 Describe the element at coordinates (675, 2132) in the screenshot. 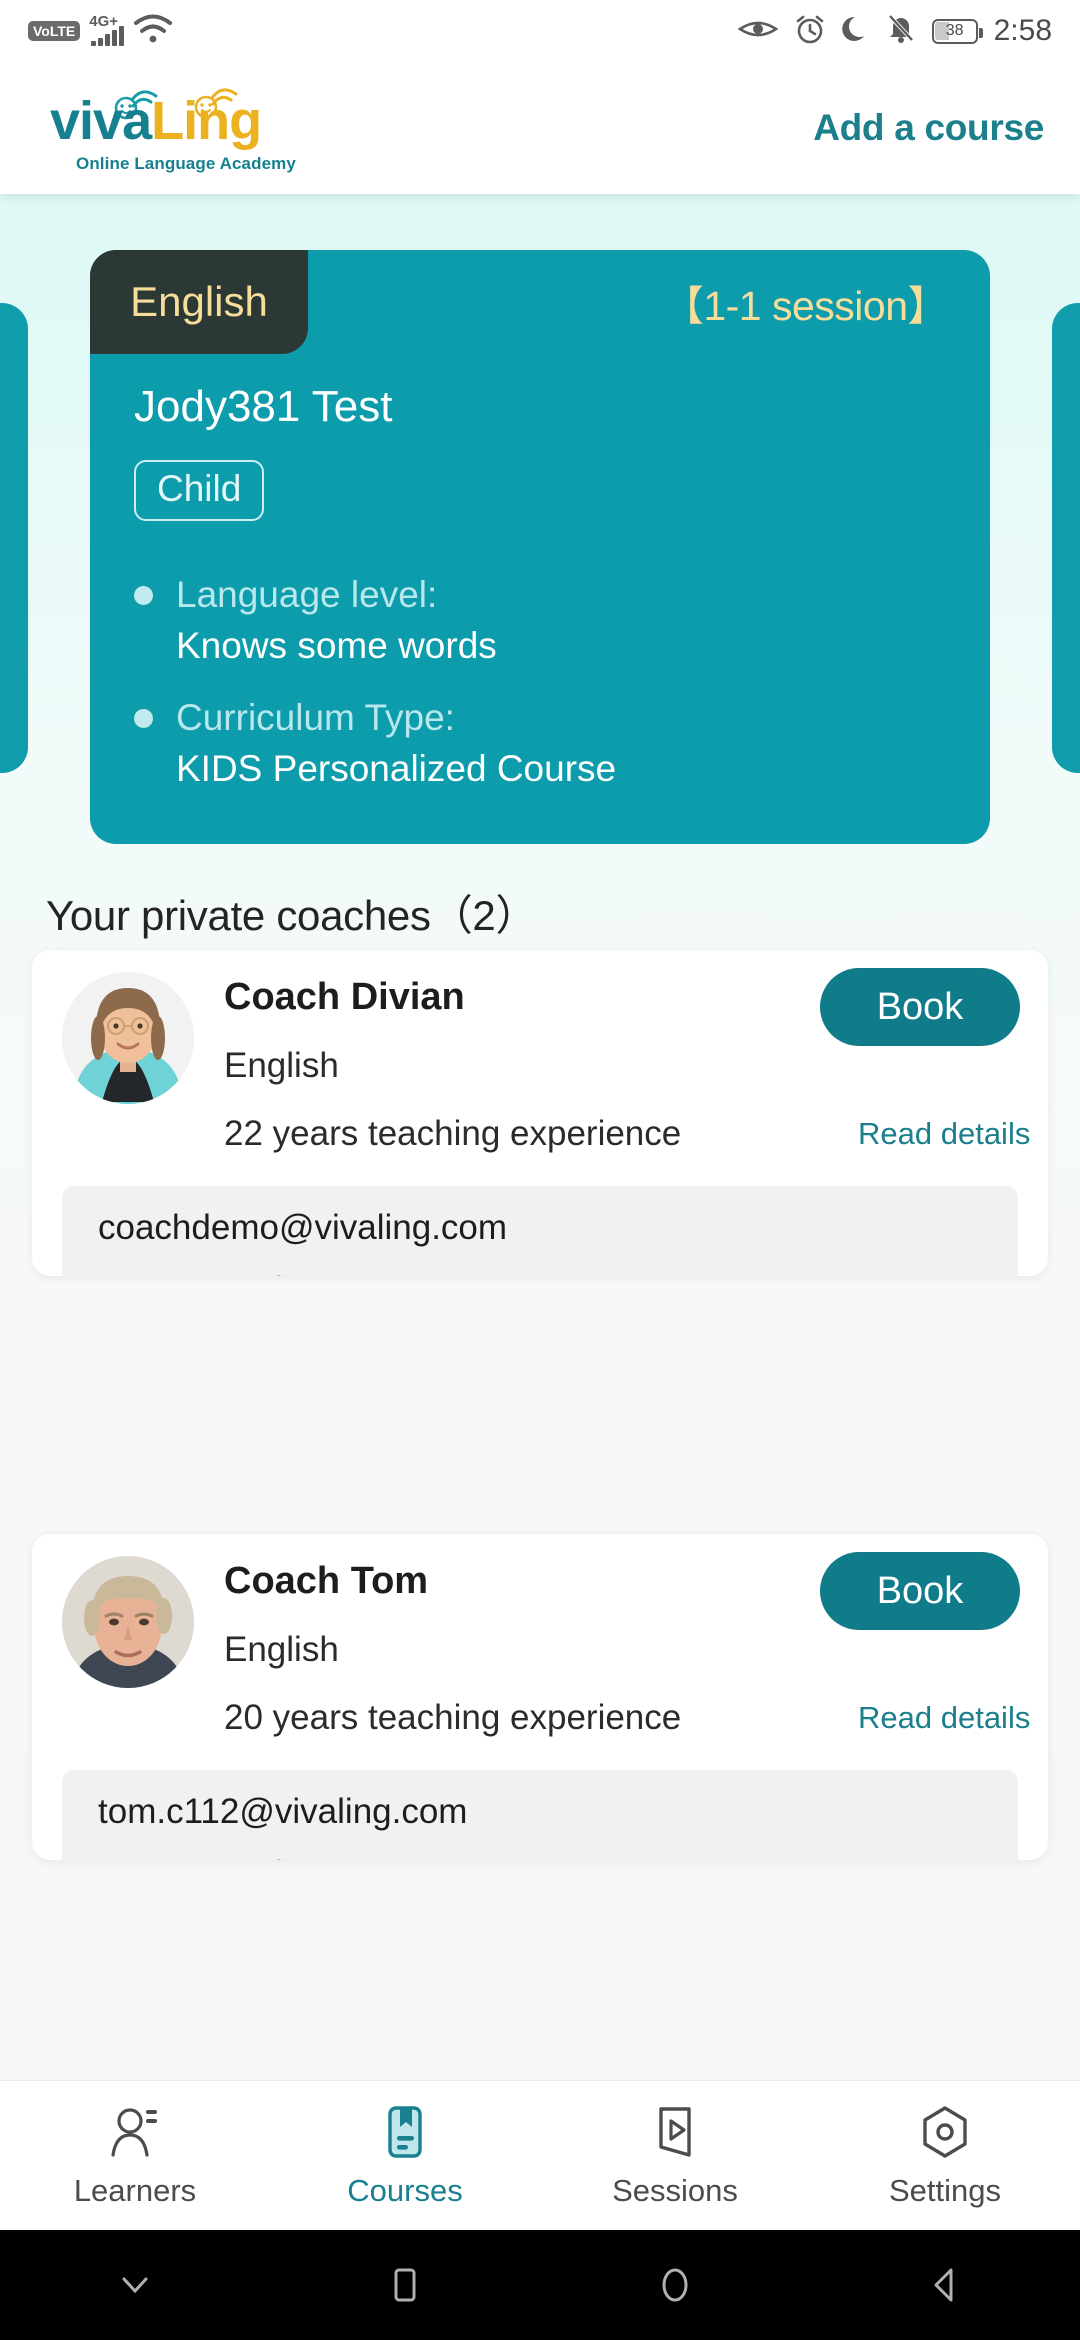

I see `play-screen-icon` at that location.